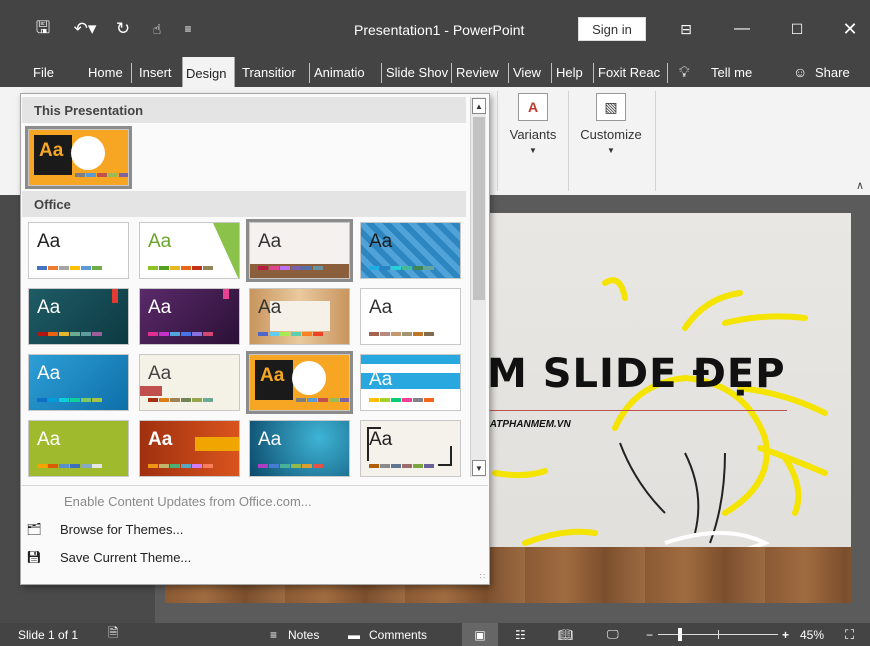  Describe the element at coordinates (105, 72) in the screenshot. I see `tab-home: Home` at that location.